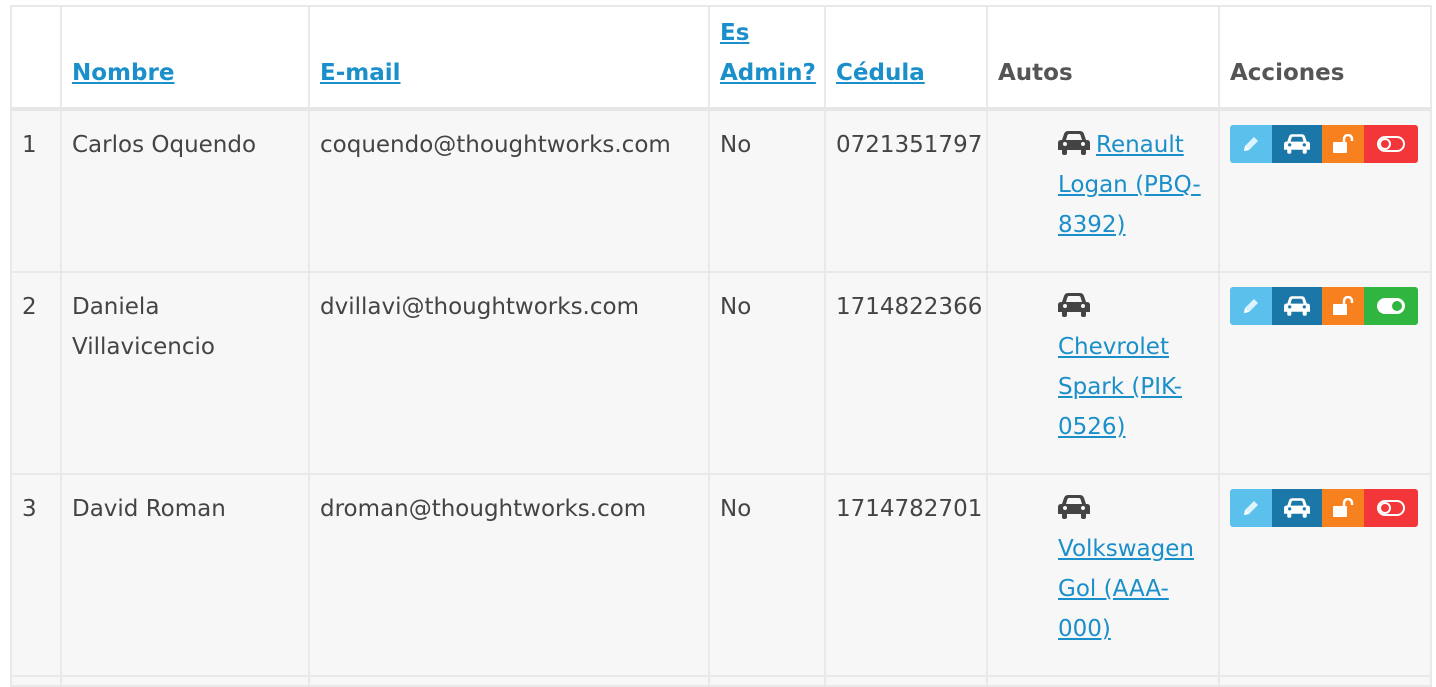 This screenshot has height=687, width=1436. Describe the element at coordinates (906, 373) in the screenshot. I see `row-cedula: 1714822366` at that location.